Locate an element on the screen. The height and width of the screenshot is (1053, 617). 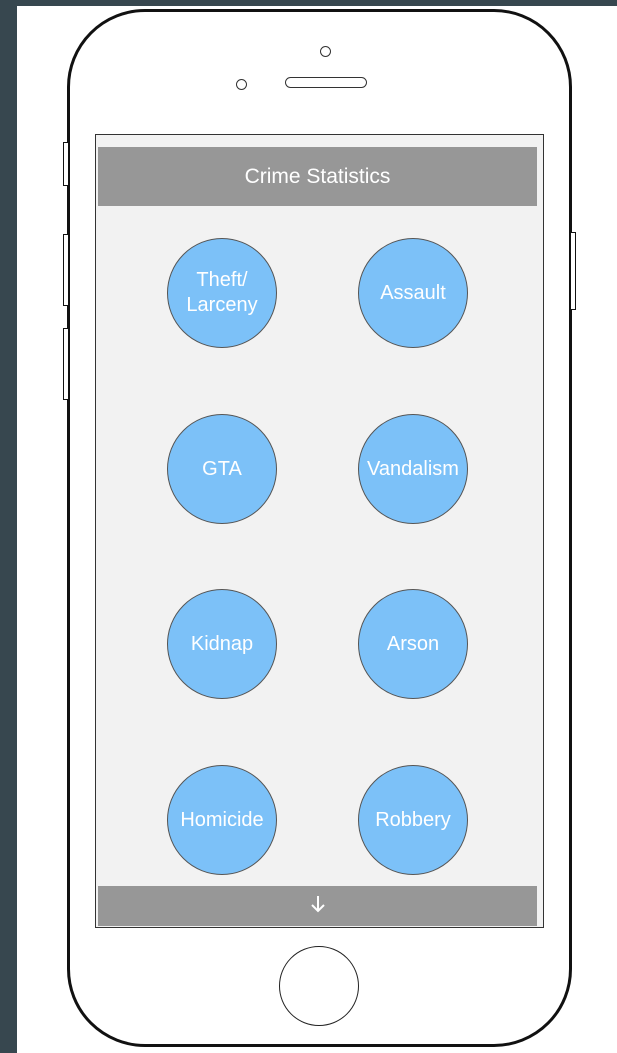
crime-label: GTA is located at coordinates (222, 468).